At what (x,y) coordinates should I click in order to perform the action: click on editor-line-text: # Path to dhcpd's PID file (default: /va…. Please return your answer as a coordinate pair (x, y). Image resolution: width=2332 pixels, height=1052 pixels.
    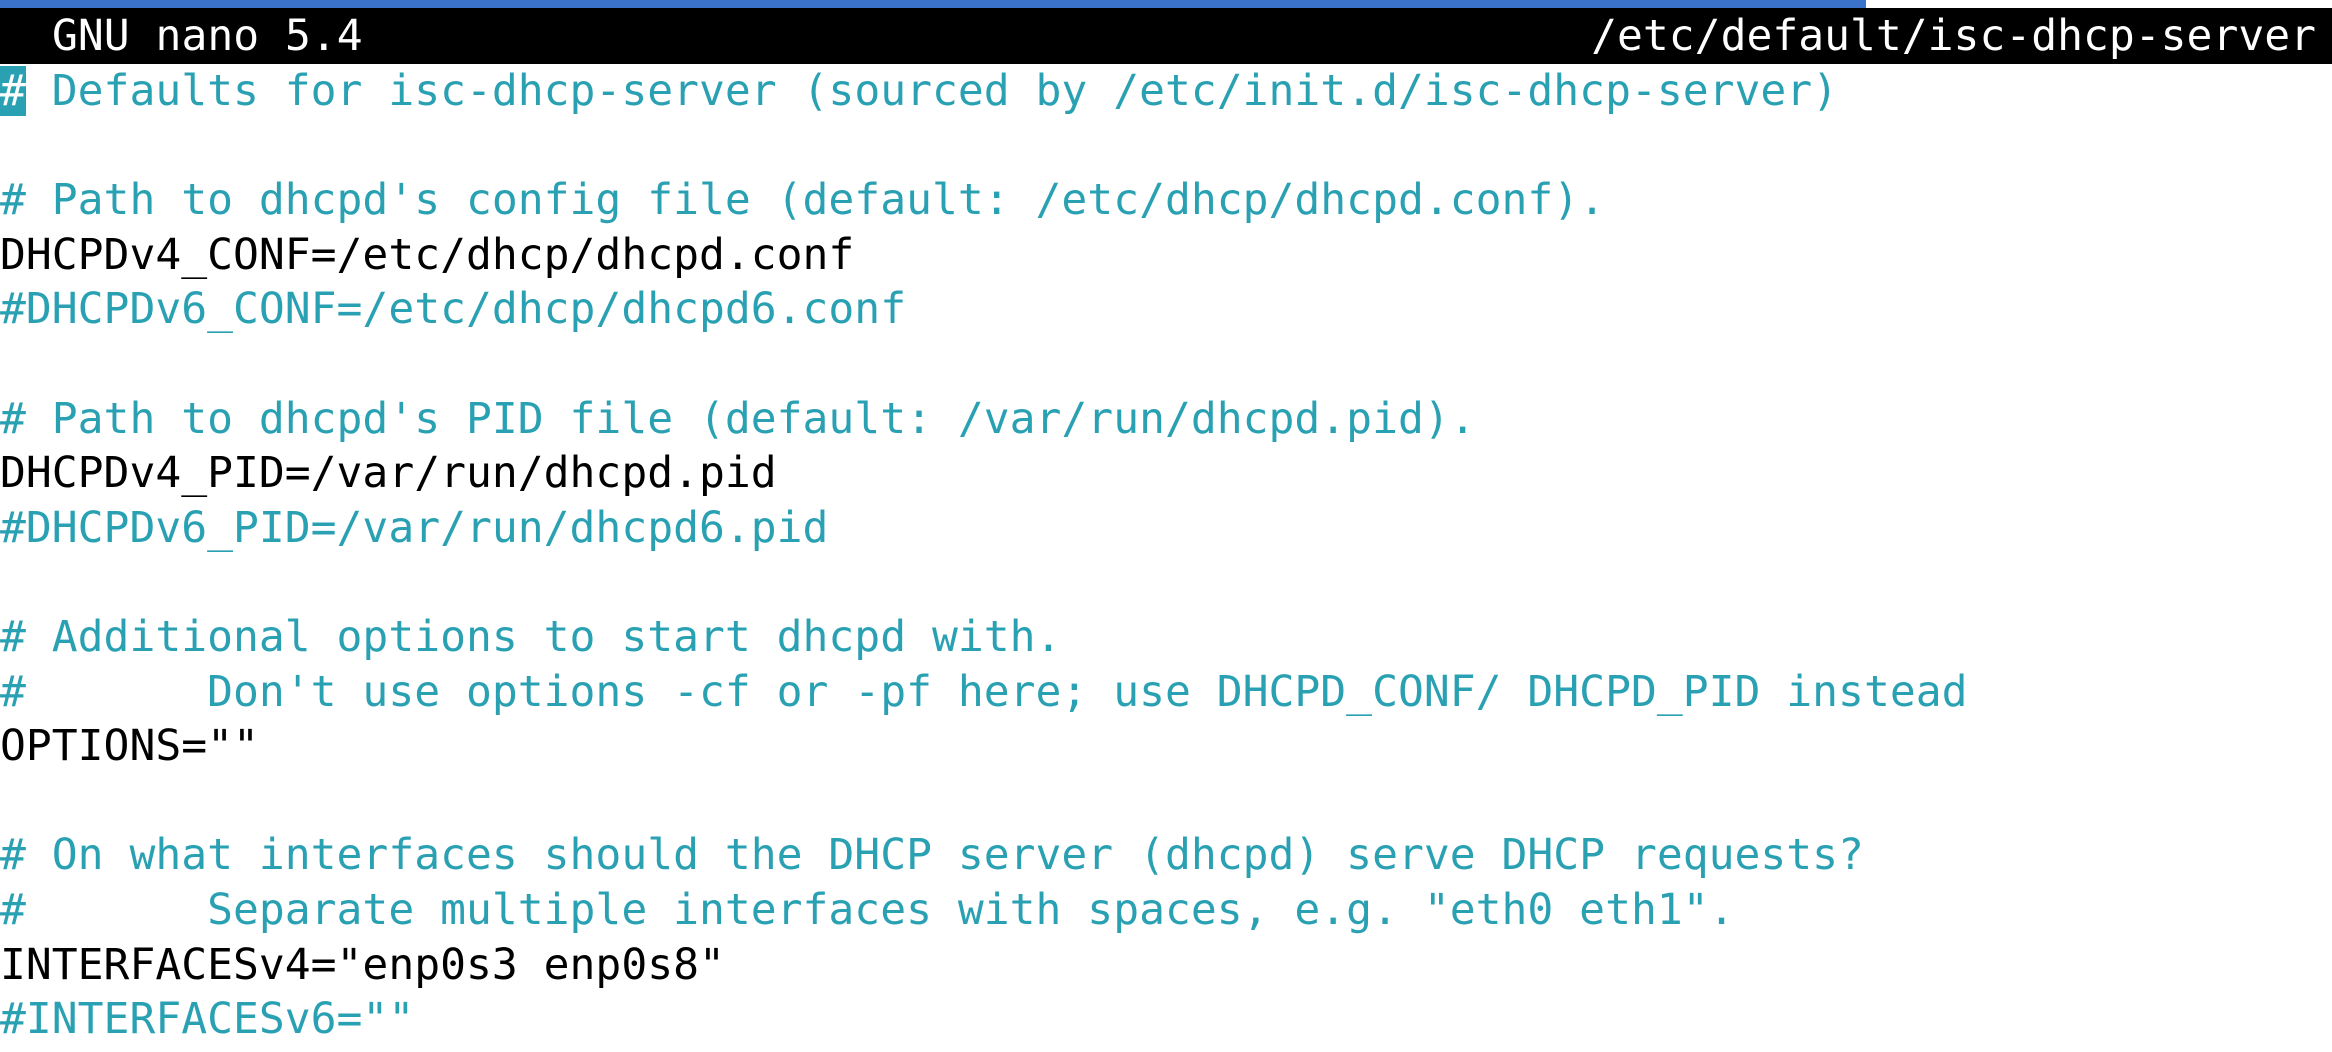
    Looking at the image, I should click on (738, 418).